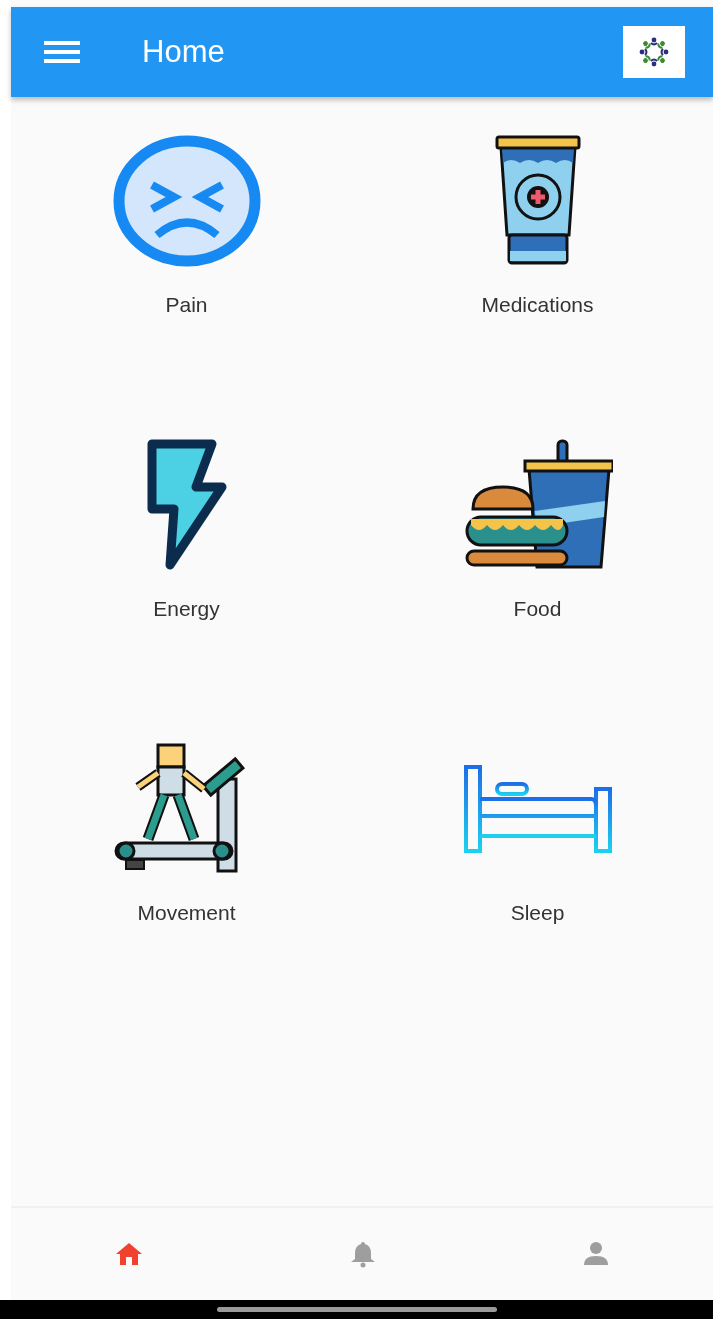  I want to click on home-icon, so click(128, 1254).